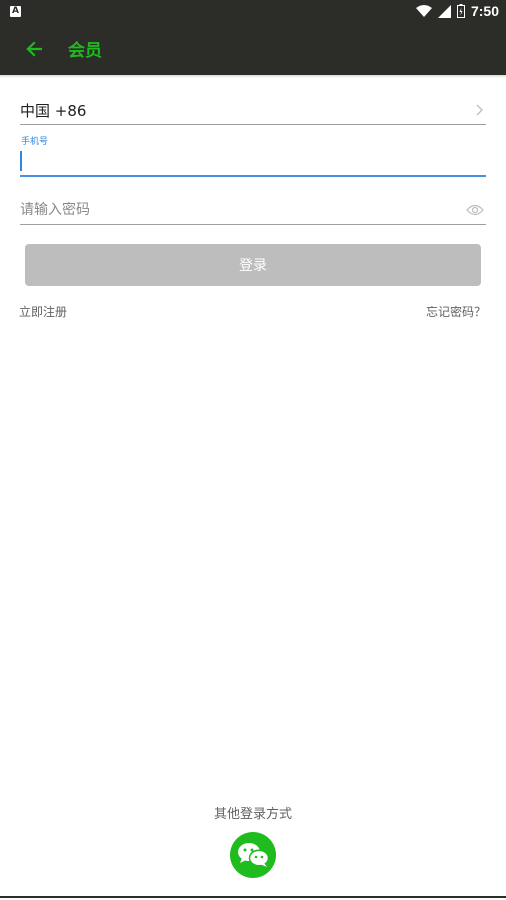 The width and height of the screenshot is (506, 900). Describe the element at coordinates (53, 110) in the screenshot. I see `country-code-label: 中国 +86` at that location.